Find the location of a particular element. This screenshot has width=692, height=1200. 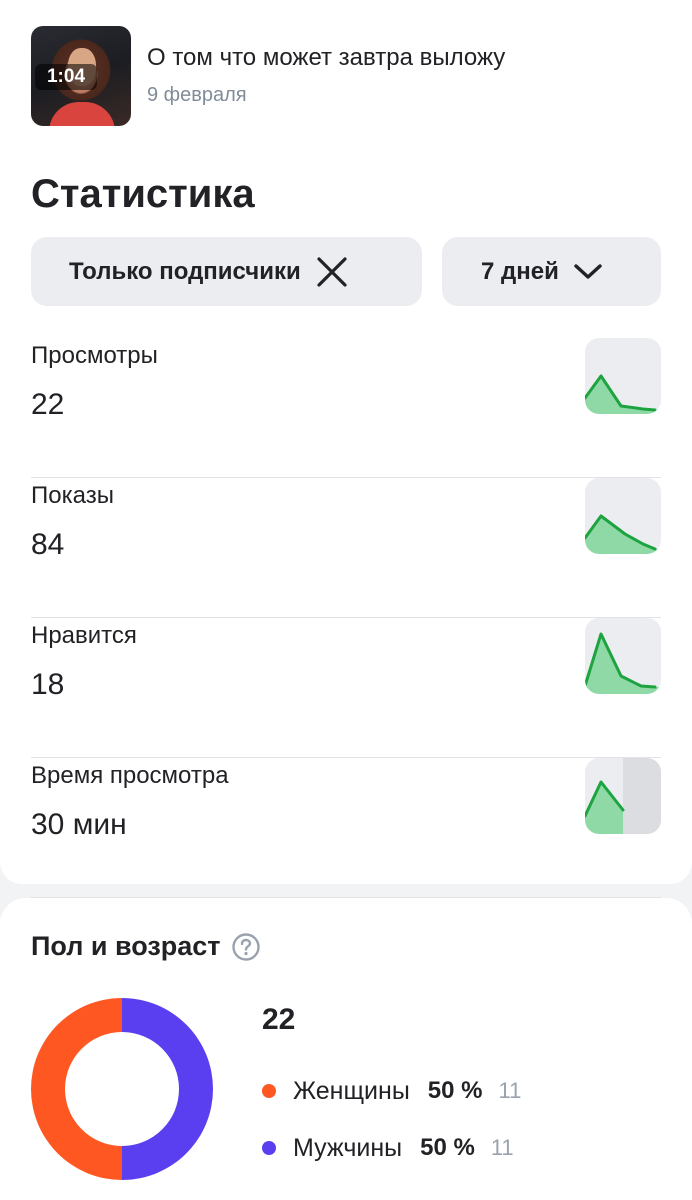

metric-impressions: Показы 84 is located at coordinates (346, 548).